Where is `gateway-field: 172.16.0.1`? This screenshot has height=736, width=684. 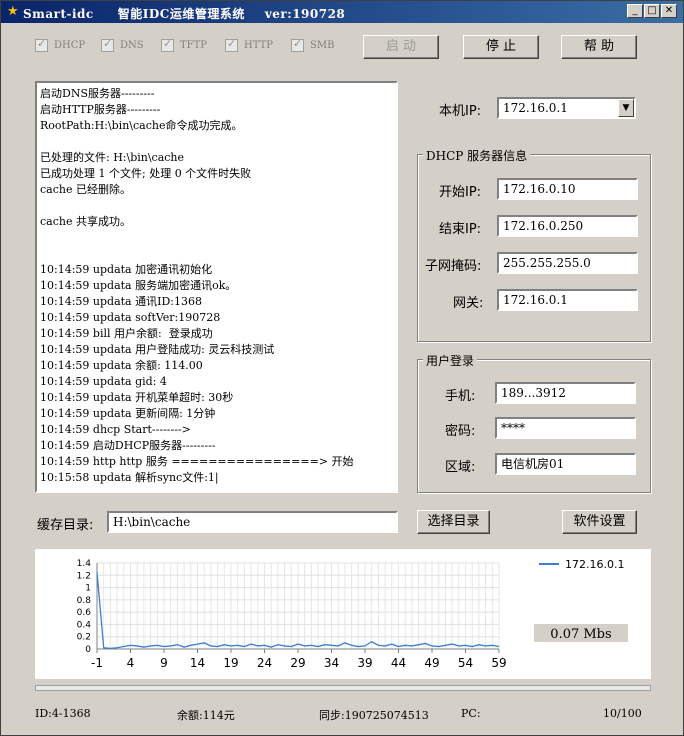 gateway-field: 172.16.0.1 is located at coordinates (567, 300).